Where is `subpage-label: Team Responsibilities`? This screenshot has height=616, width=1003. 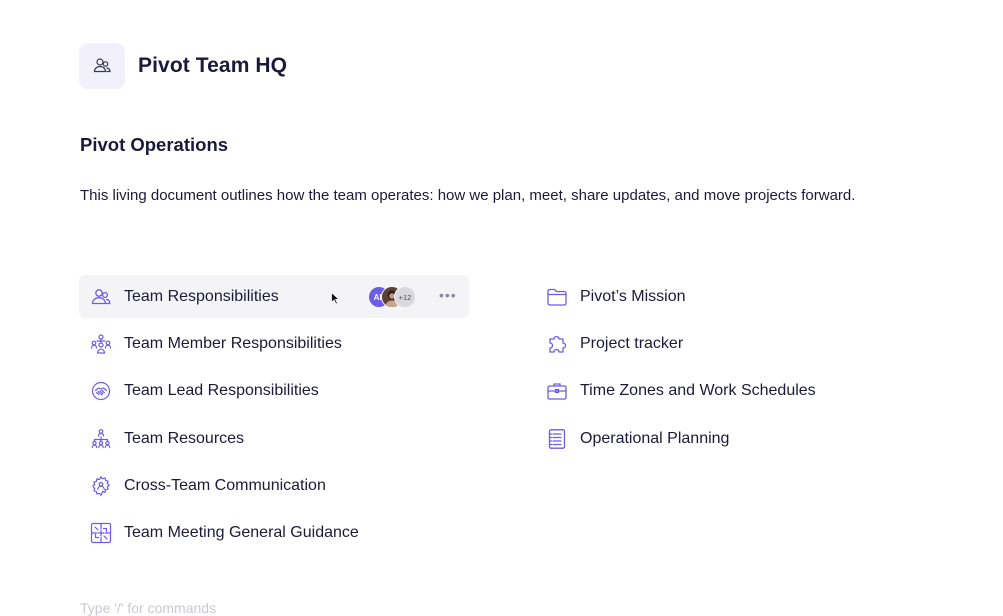 subpage-label: Team Responsibilities is located at coordinates (201, 296).